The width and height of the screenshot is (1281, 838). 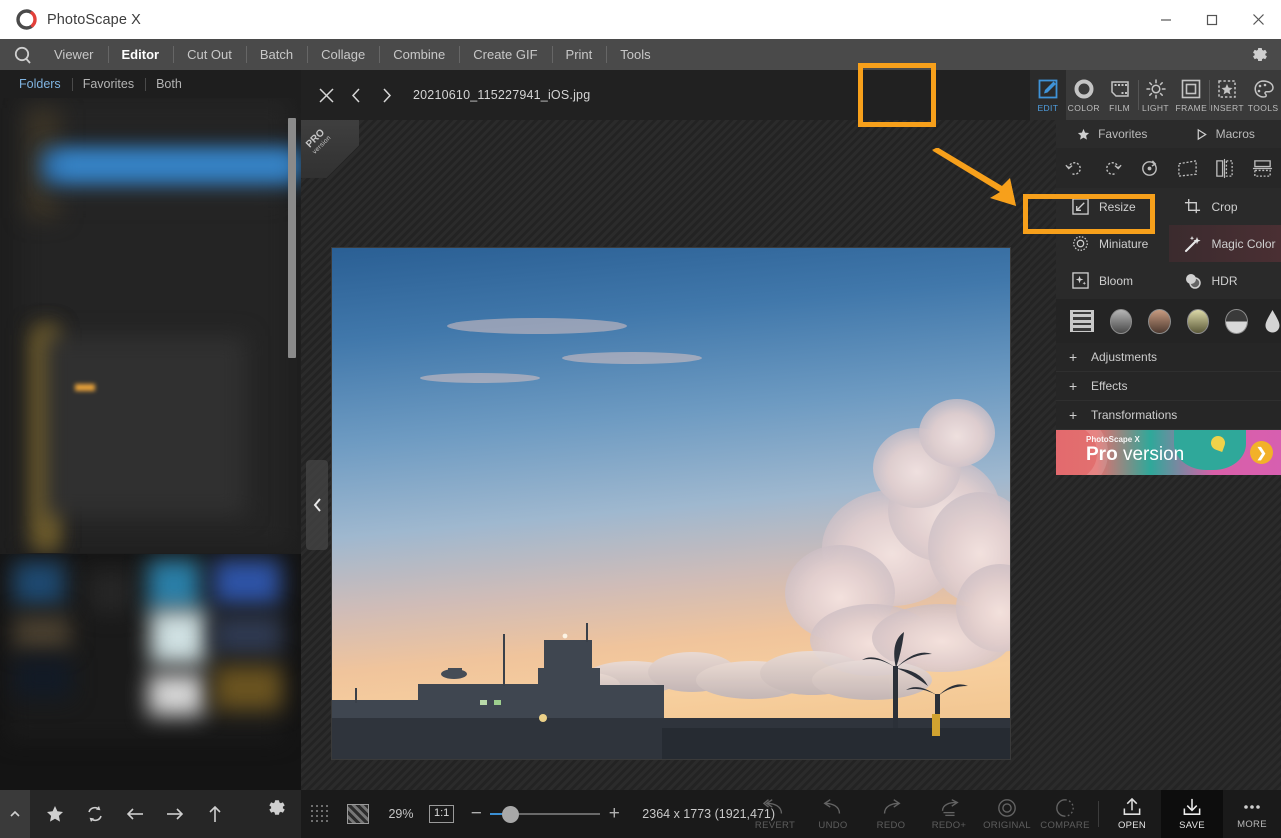 I want to click on thumbnail-strip, so click(x=150, y=672).